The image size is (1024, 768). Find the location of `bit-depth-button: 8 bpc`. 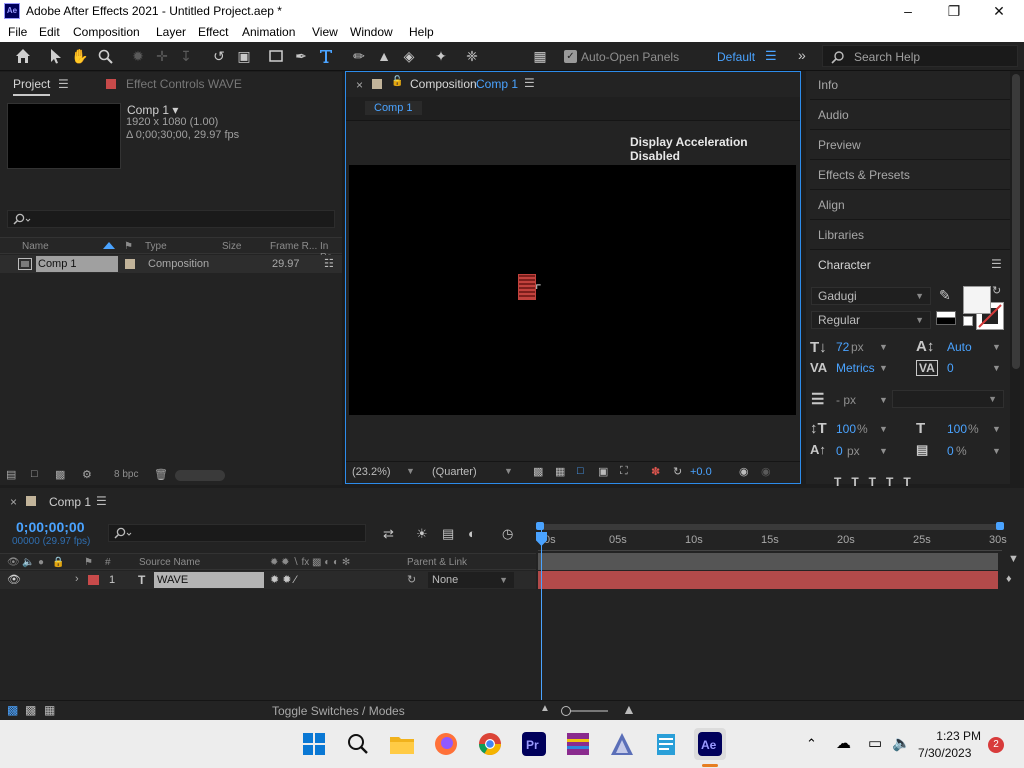

bit-depth-button: 8 bpc is located at coordinates (126, 474).